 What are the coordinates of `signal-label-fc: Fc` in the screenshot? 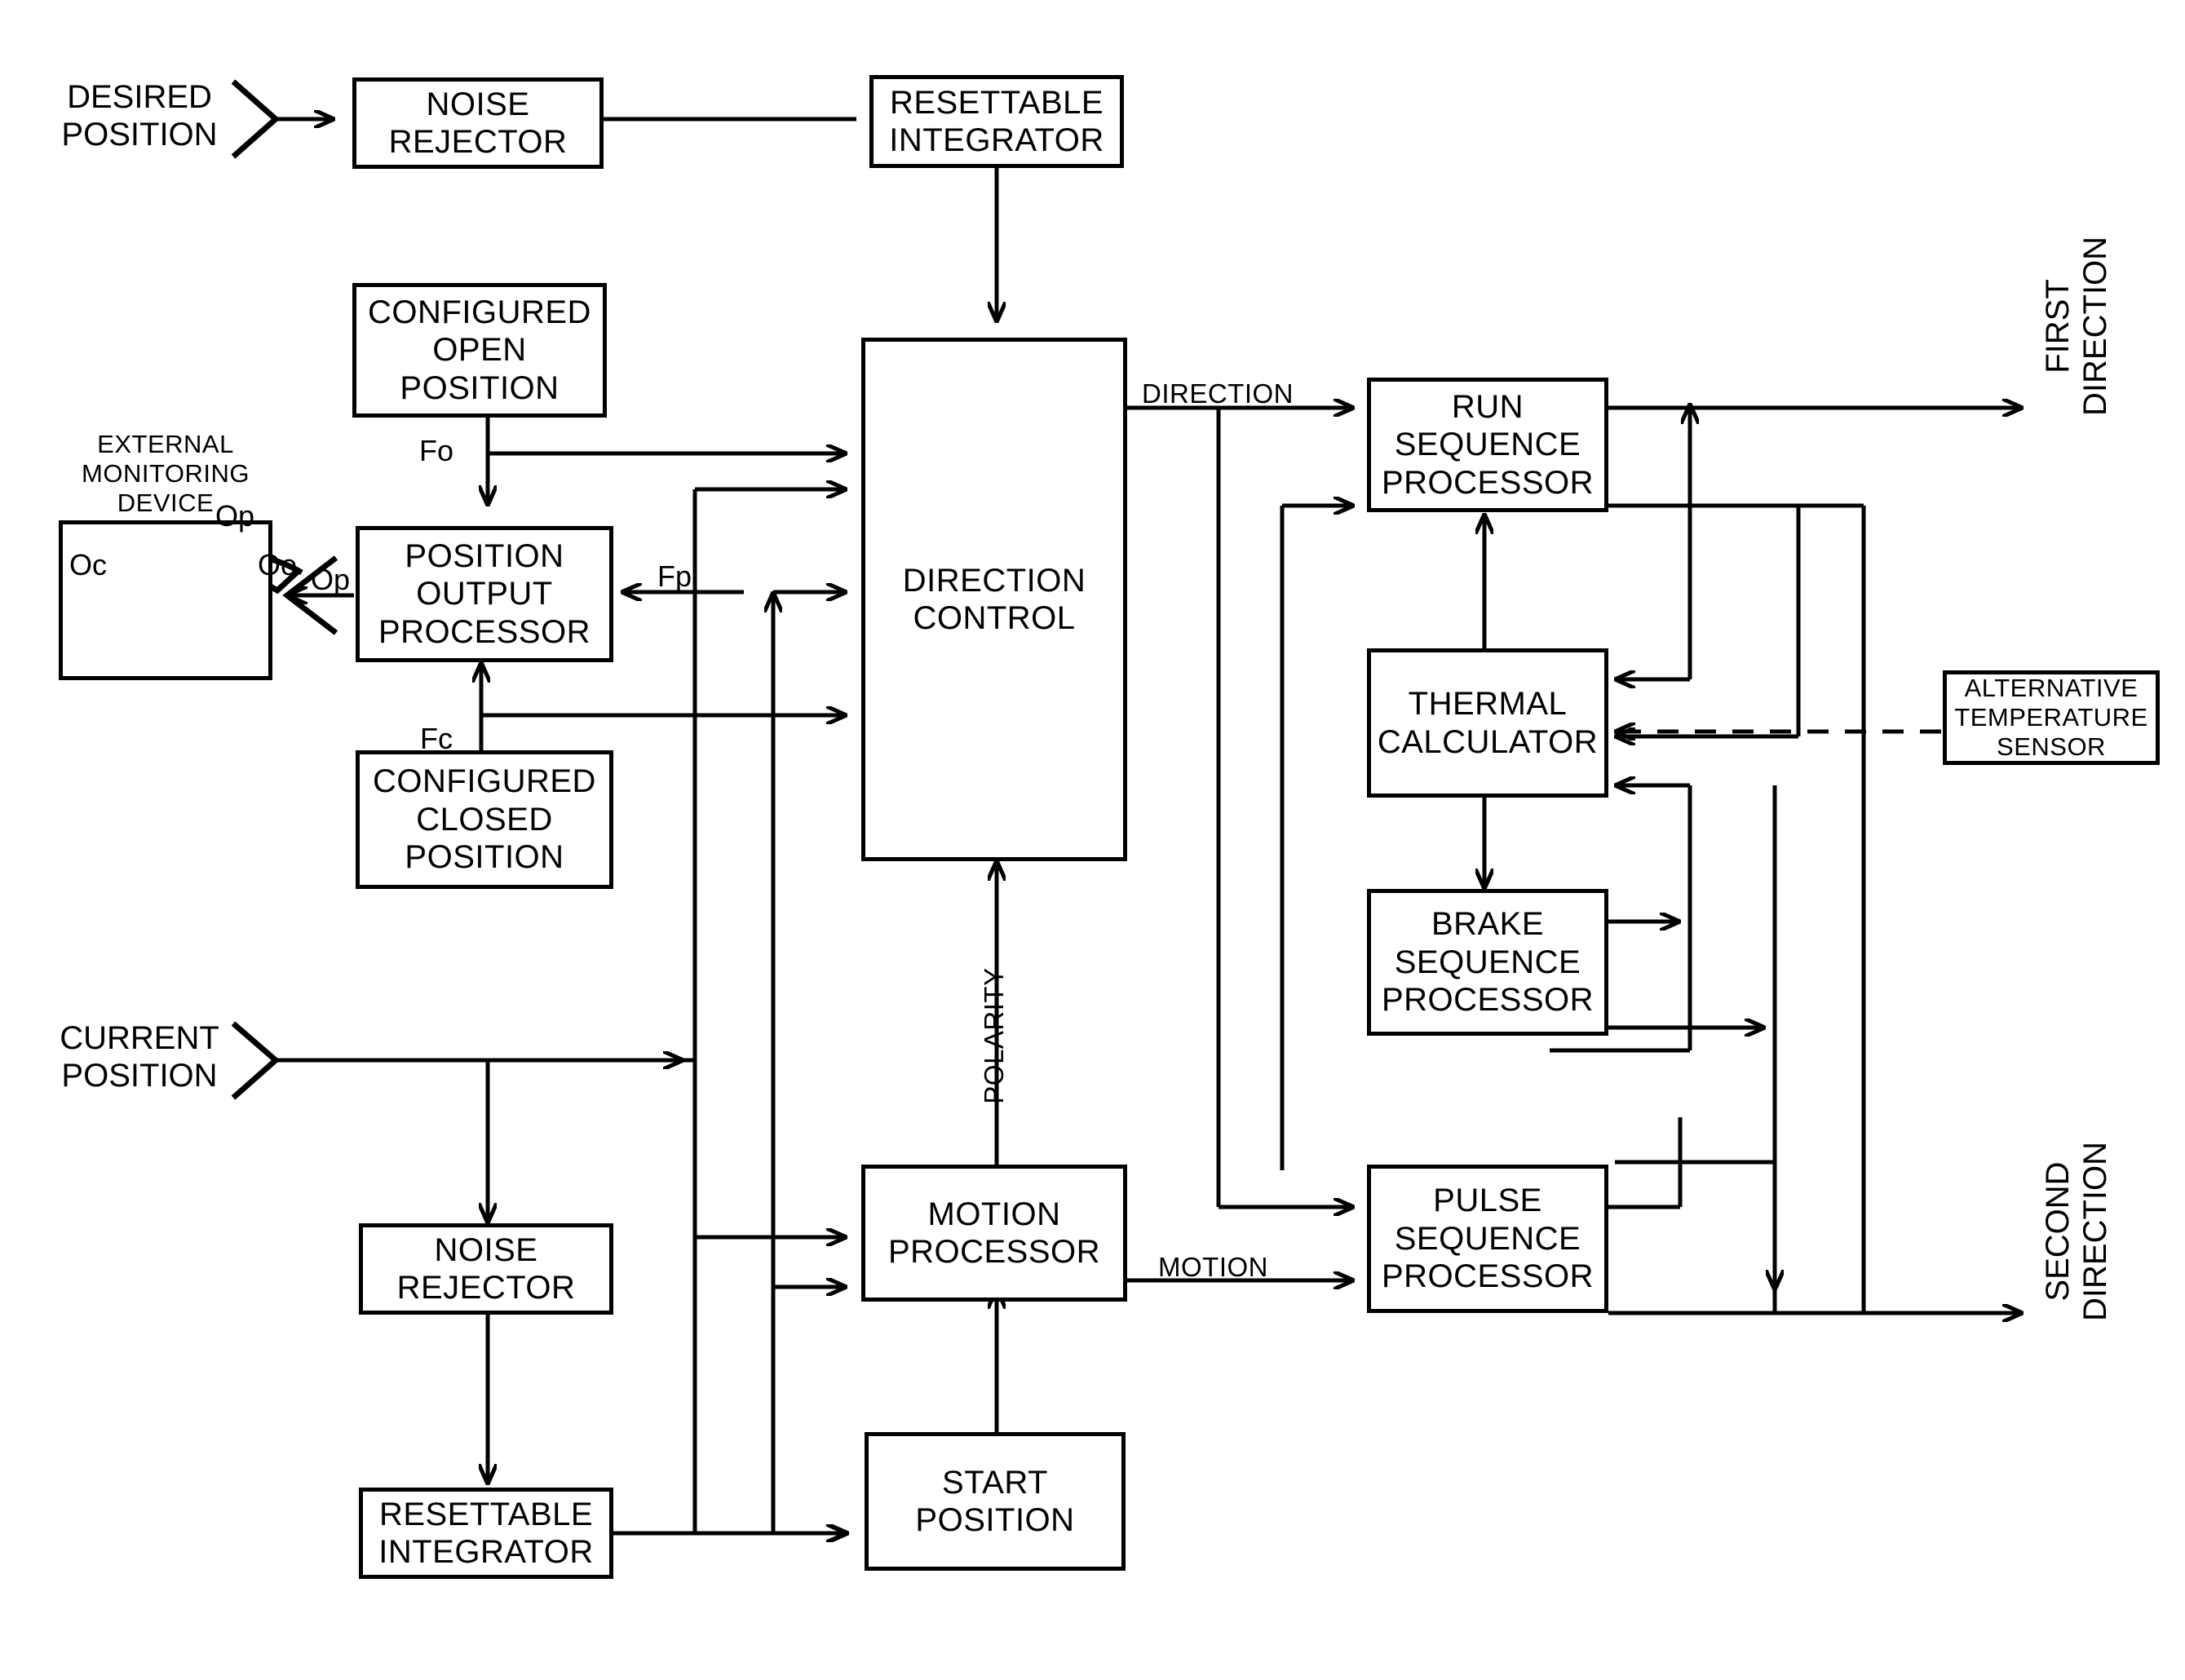 It's located at (436, 738).